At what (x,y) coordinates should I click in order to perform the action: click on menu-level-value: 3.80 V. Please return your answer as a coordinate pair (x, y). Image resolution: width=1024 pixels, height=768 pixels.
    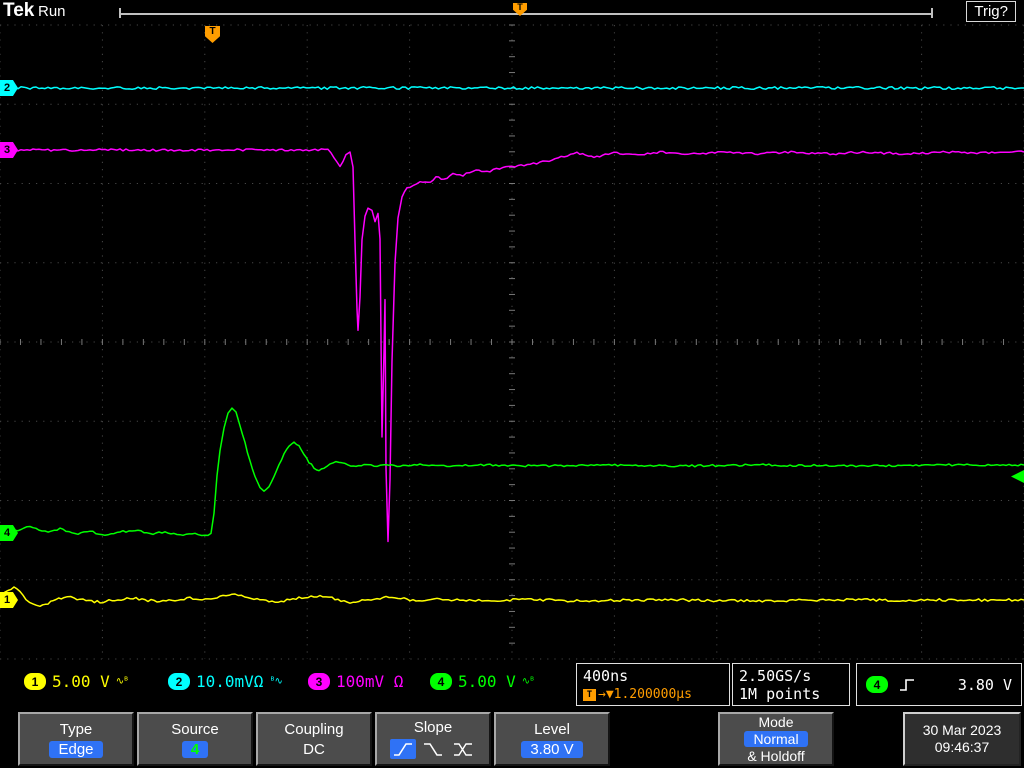
    Looking at the image, I should click on (552, 749).